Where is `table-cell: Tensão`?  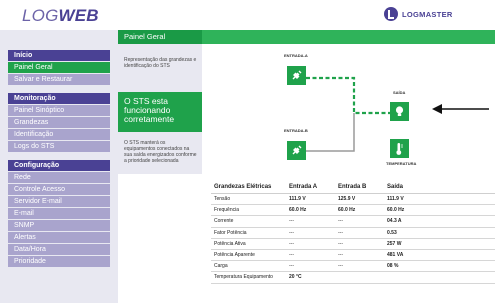
table-cell: Tensão is located at coordinates (222, 199).